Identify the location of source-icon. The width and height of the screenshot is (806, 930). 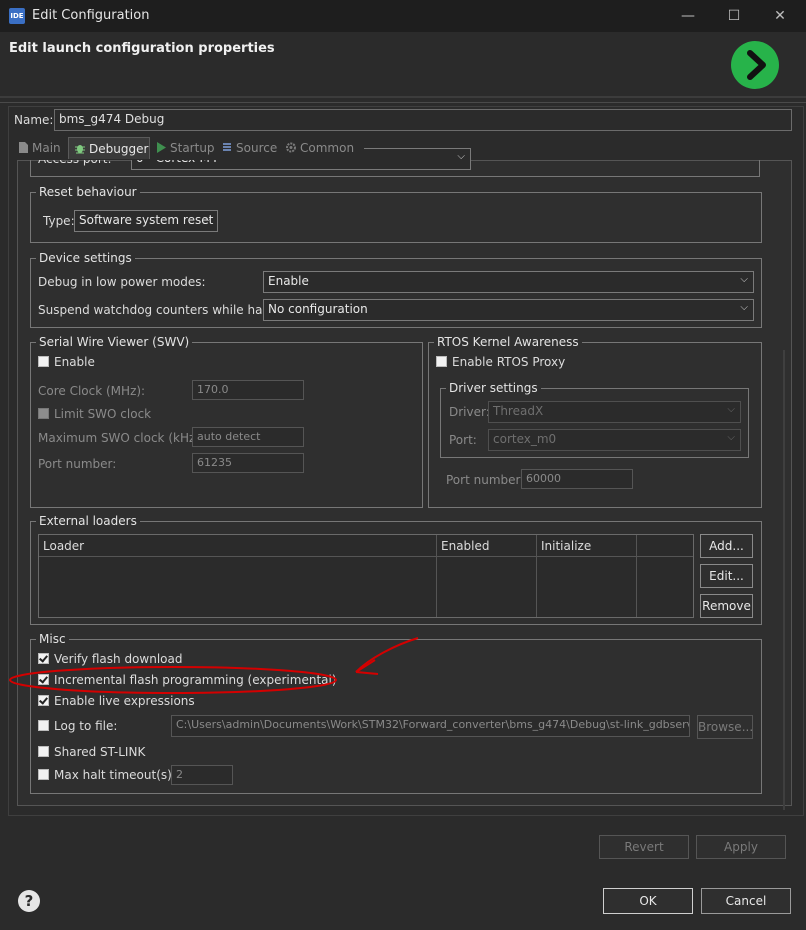
(227, 147).